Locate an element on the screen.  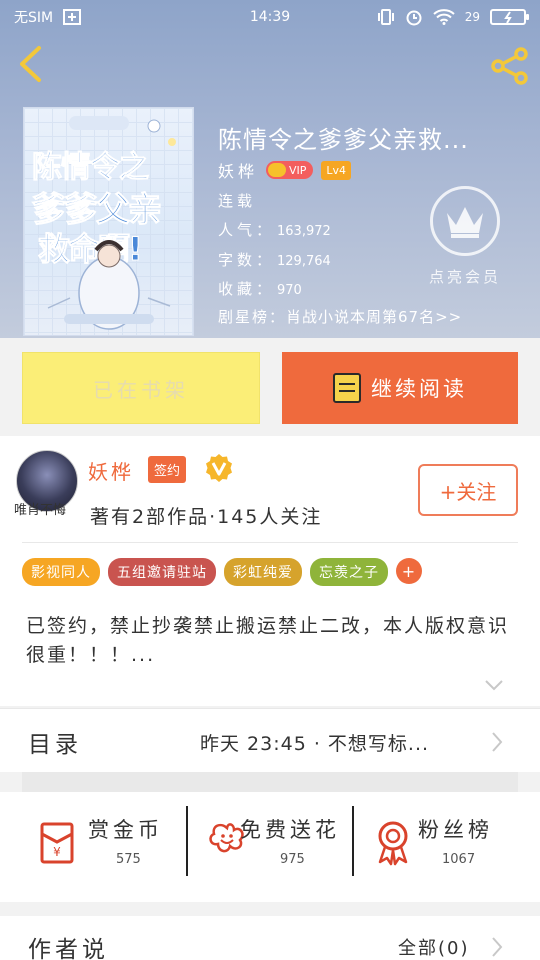
tag-list: 影视同人 五组邀请驻站 彩虹纯爱 忘羡之子 + is located at coordinates (222, 572).